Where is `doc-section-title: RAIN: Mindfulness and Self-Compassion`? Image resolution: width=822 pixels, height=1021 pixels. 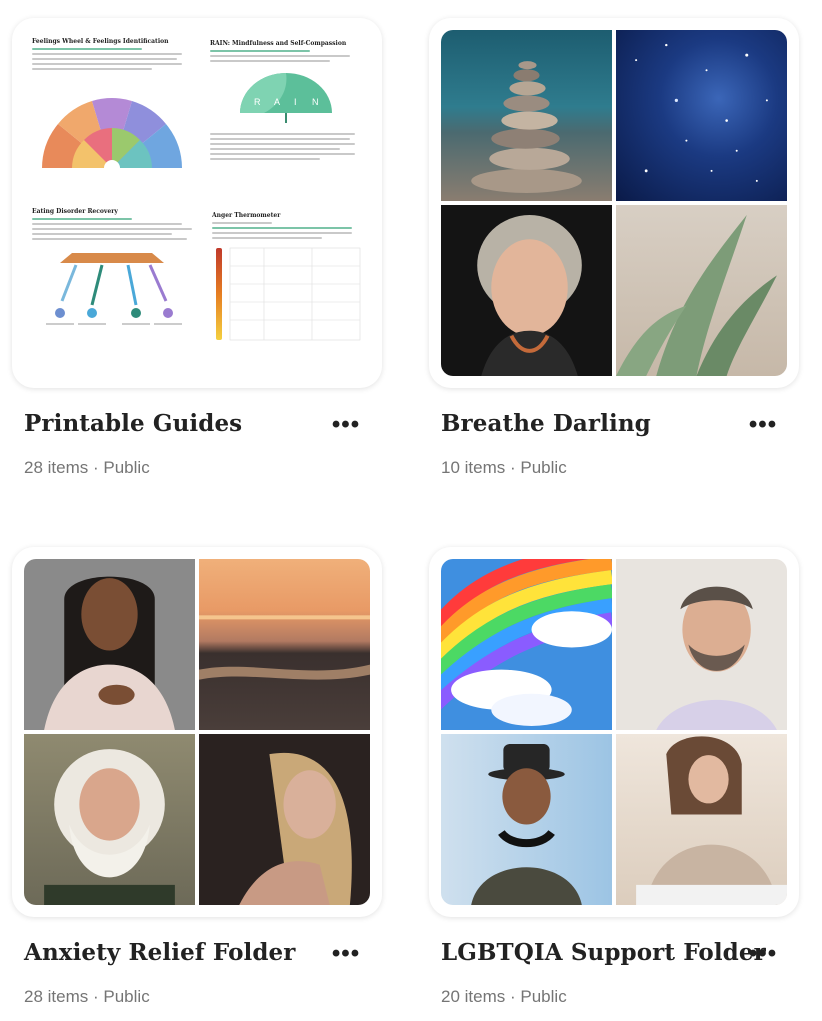
doc-section-title: RAIN: Mindfulness and Self-Compassion is located at coordinates (278, 43).